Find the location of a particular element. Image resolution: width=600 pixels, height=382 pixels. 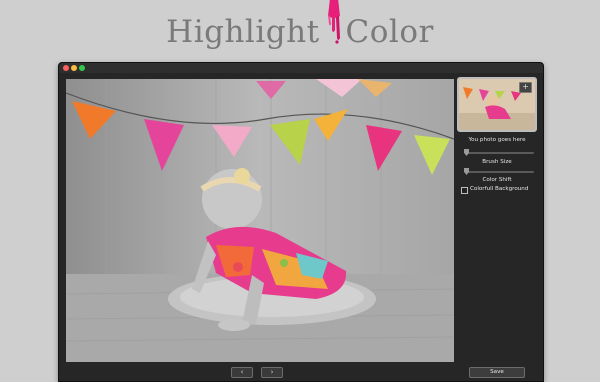

save-button: Save is located at coordinates (497, 372).